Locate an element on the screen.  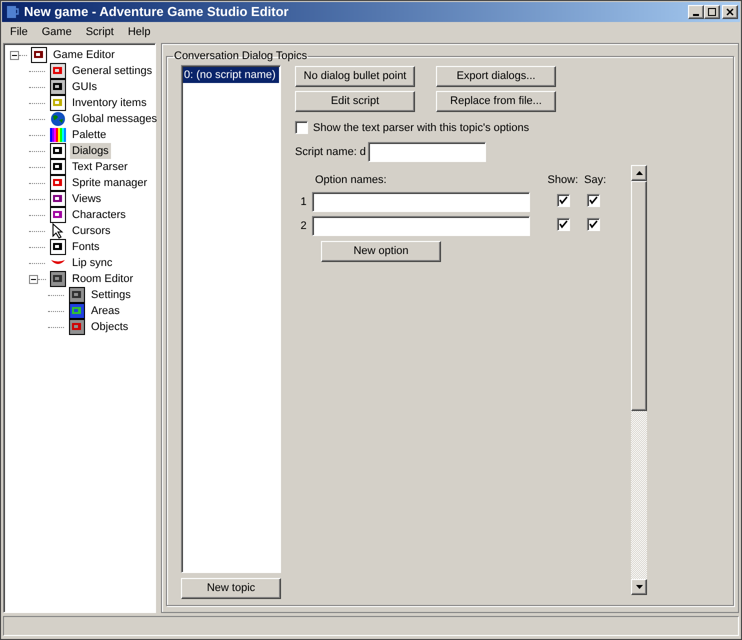
cursor-icon is located at coordinates (58, 231).